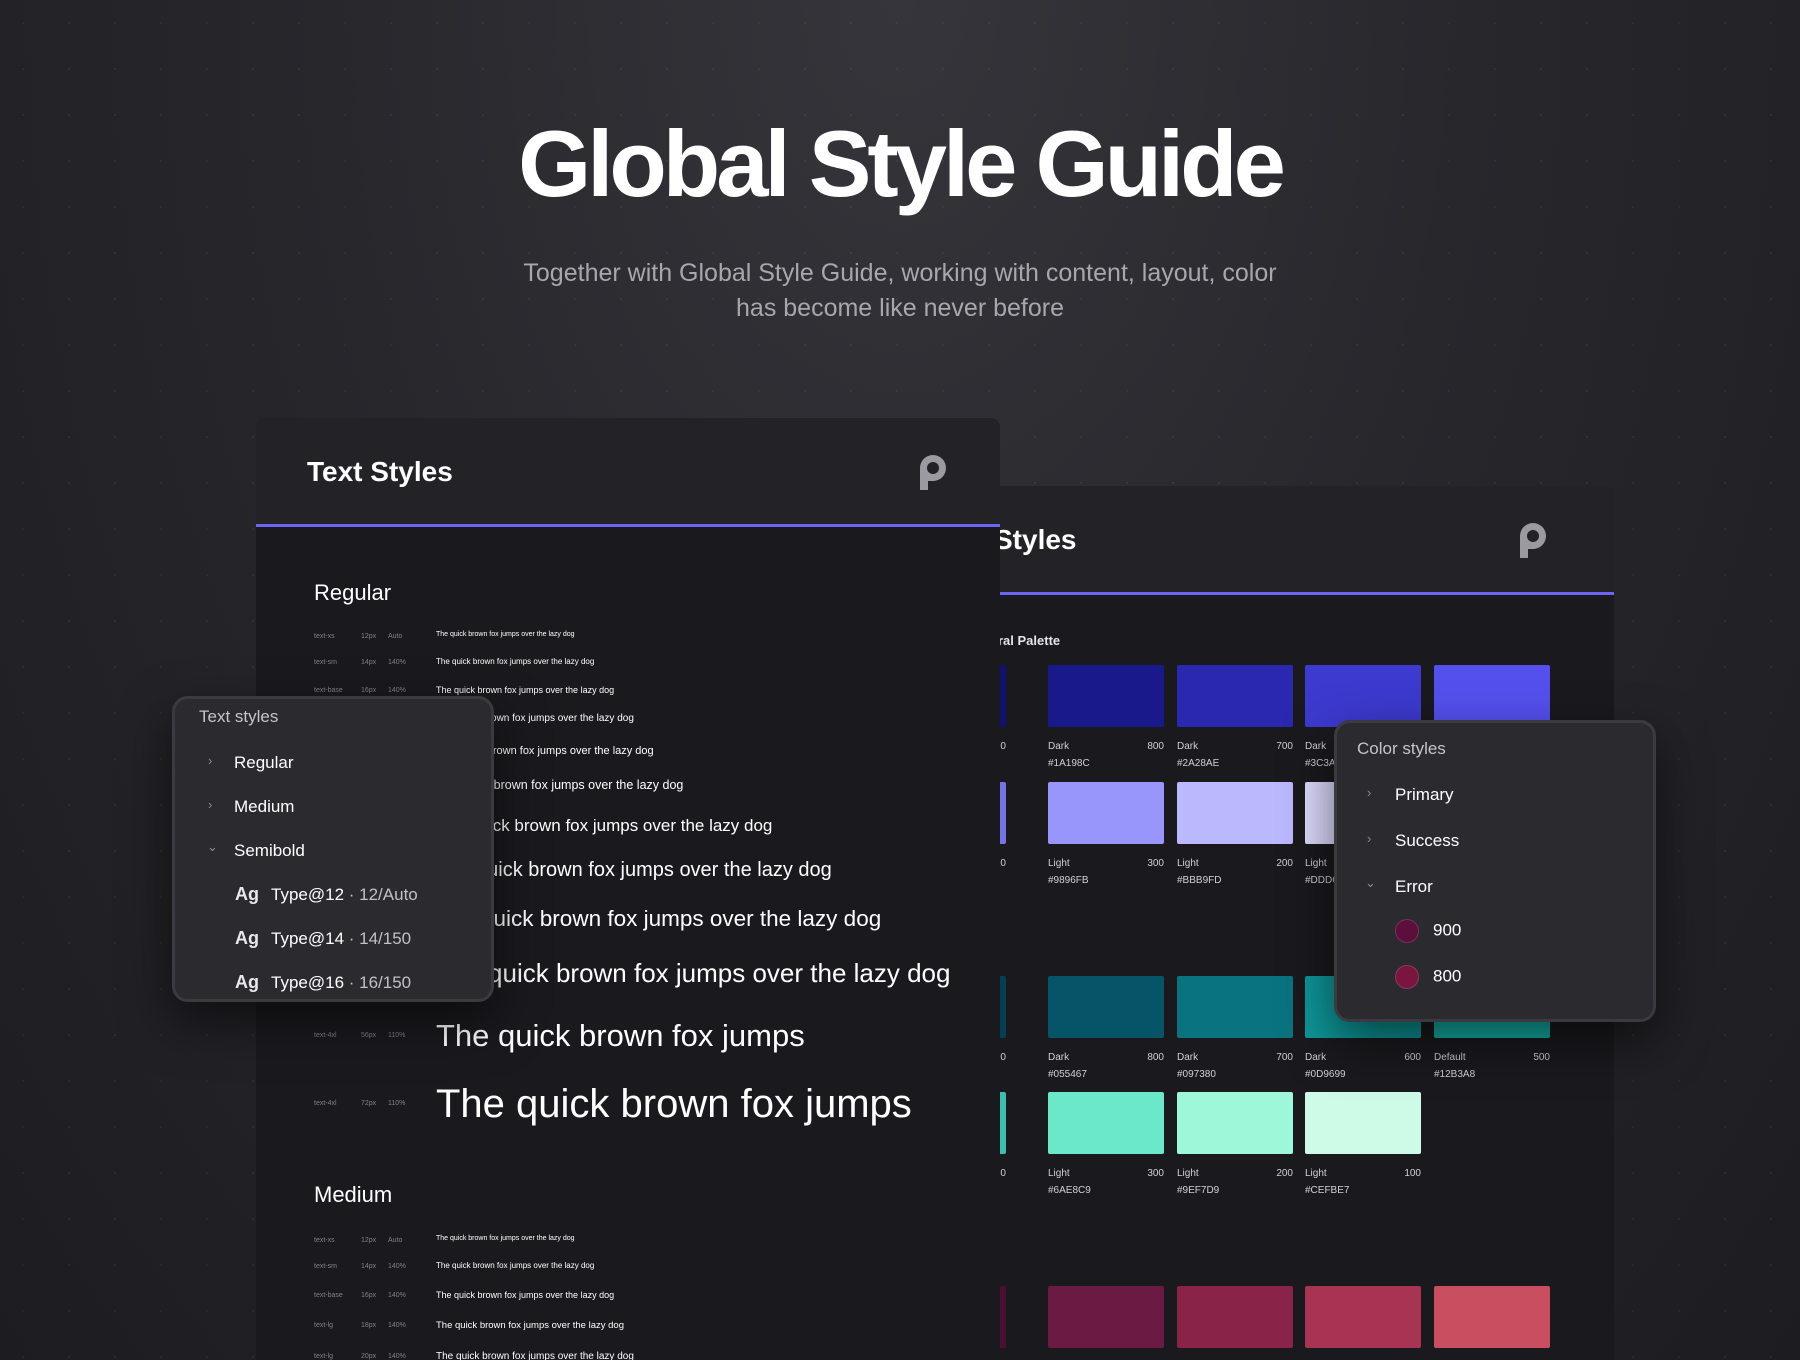  What do you see at coordinates (324, 636) in the screenshot?
I see `type-spec-name: text-xs` at bounding box center [324, 636].